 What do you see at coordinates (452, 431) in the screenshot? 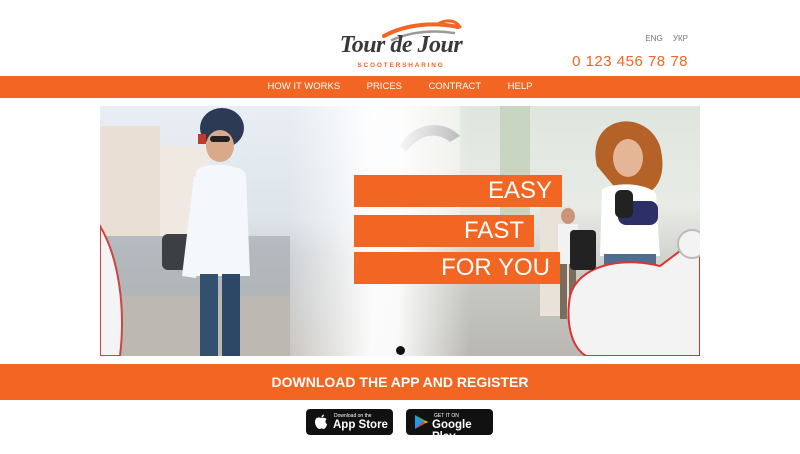
I see `google-play-big-text: Google Play` at bounding box center [452, 431].